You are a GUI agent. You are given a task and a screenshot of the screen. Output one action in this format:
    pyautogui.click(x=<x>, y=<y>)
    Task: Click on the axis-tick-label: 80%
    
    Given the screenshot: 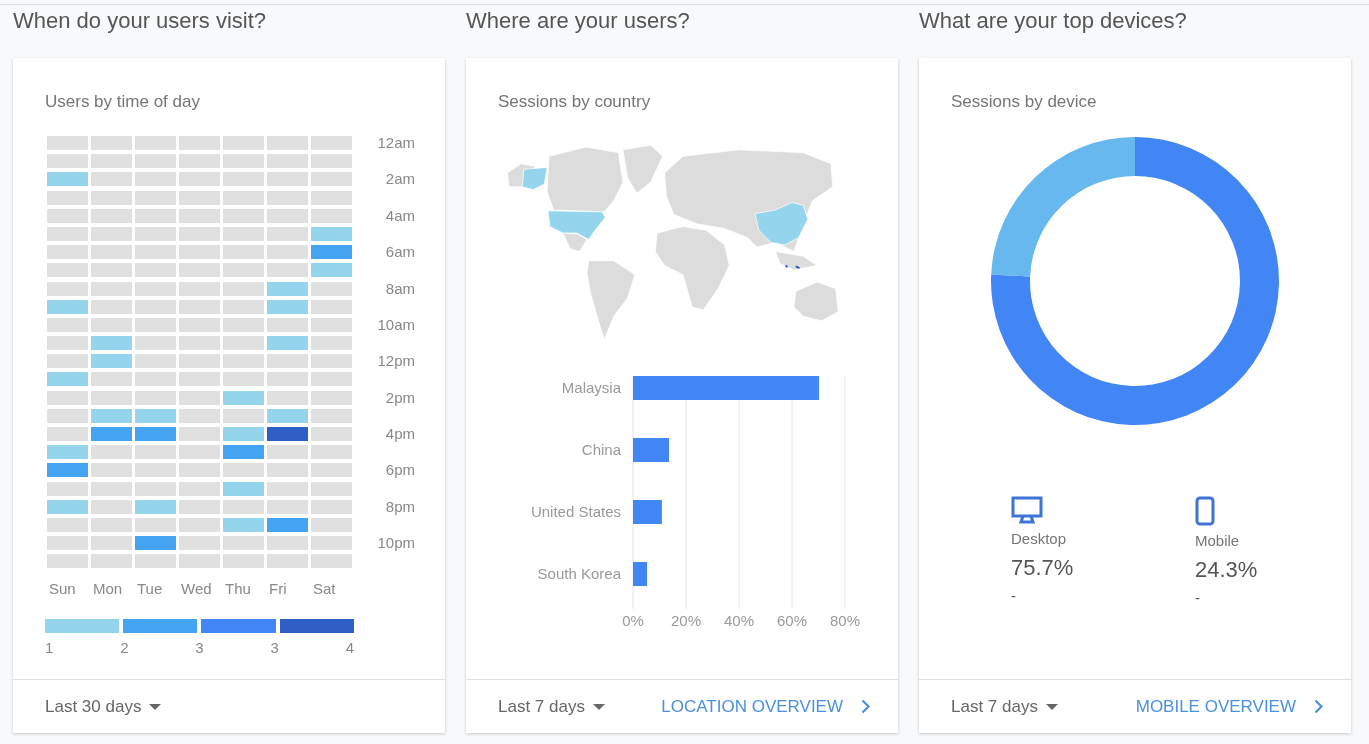 What is the action you would take?
    pyautogui.click(x=845, y=620)
    